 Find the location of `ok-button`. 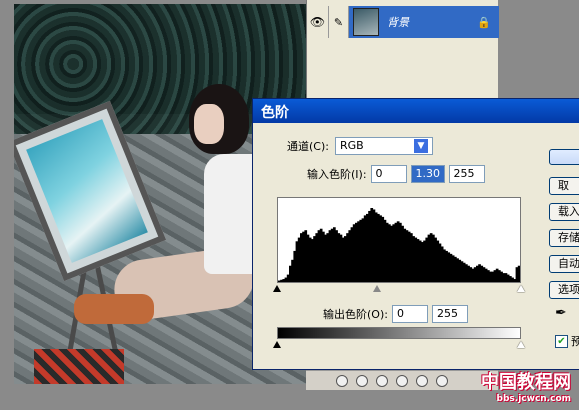

ok-button is located at coordinates (564, 157).